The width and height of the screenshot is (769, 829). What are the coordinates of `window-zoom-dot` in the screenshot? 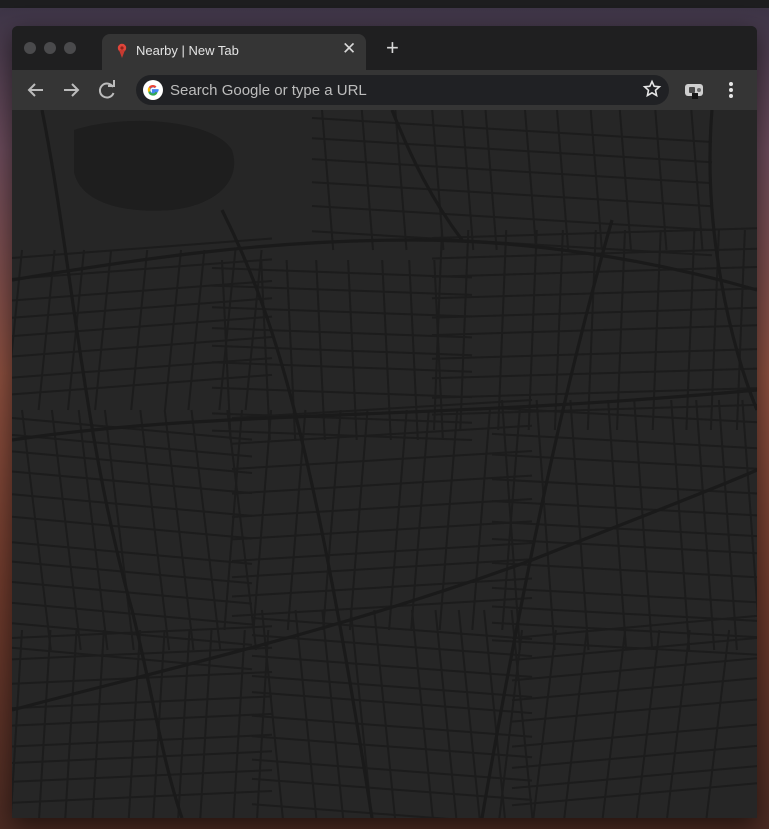 It's located at (70, 48).